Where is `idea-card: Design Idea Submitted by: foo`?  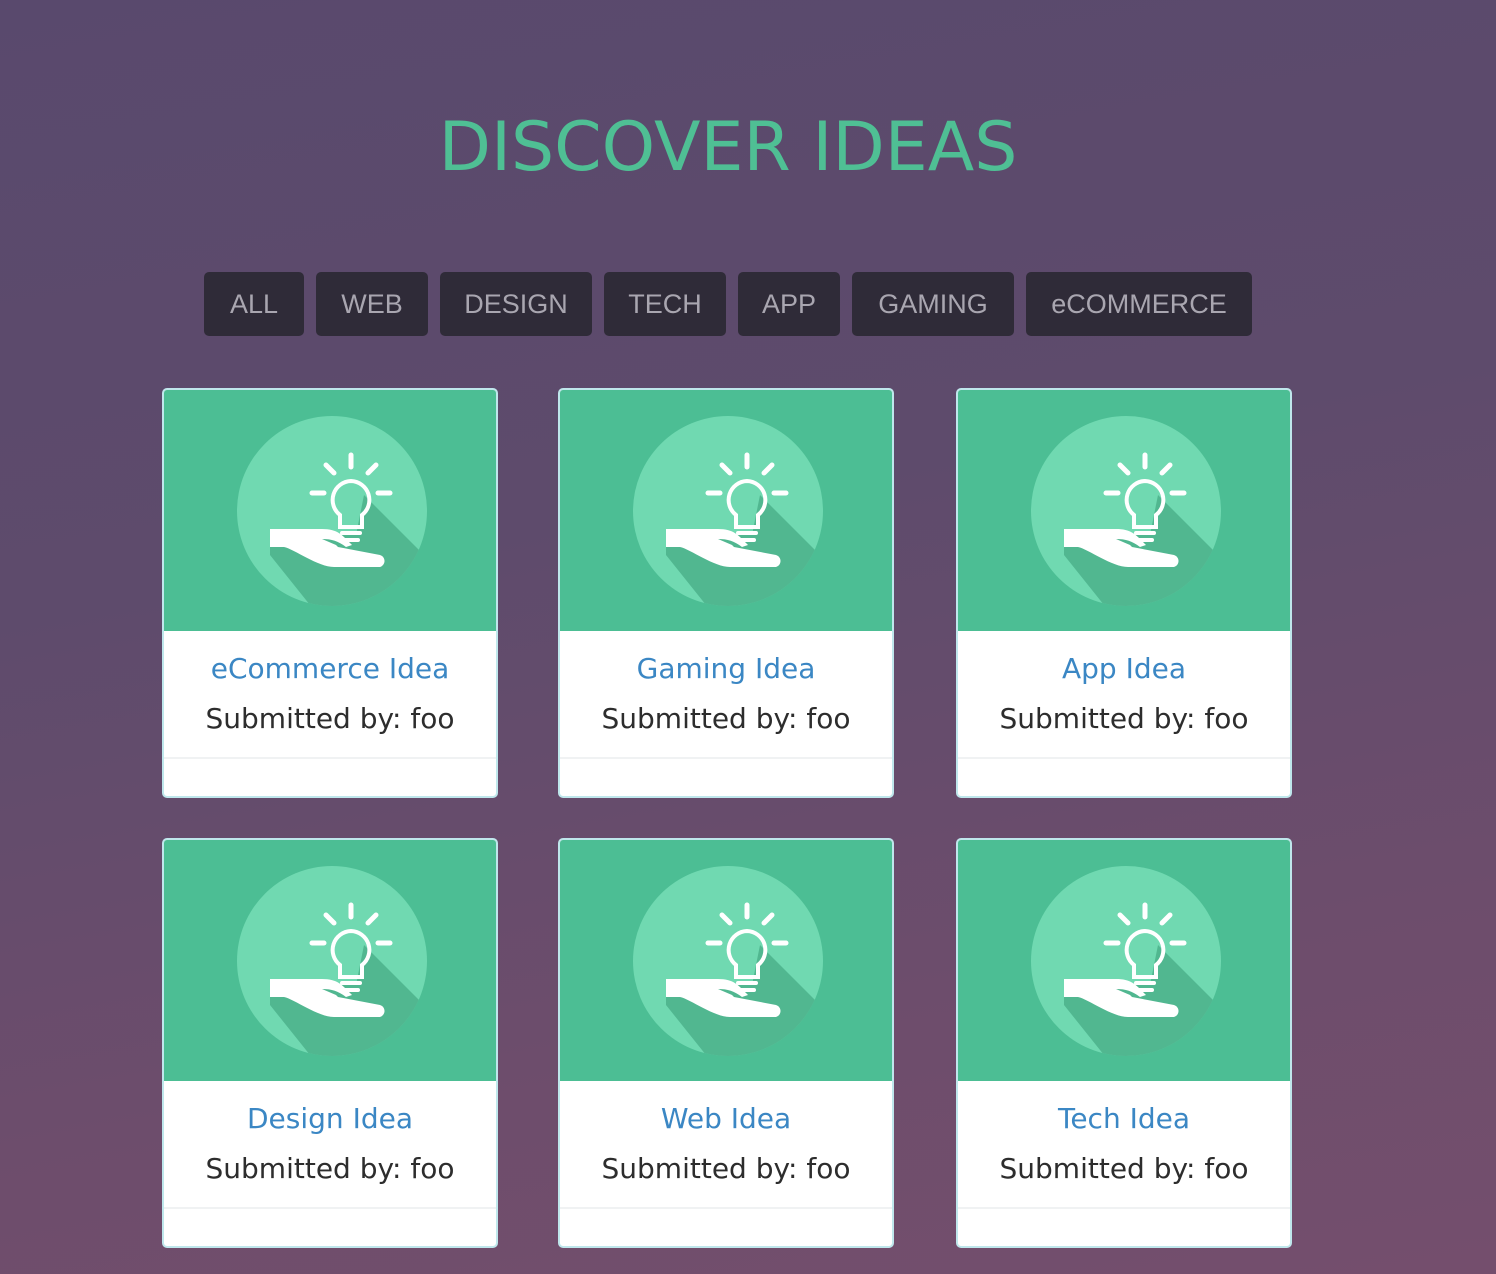
idea-card: Design Idea Submitted by: foo is located at coordinates (330, 1043).